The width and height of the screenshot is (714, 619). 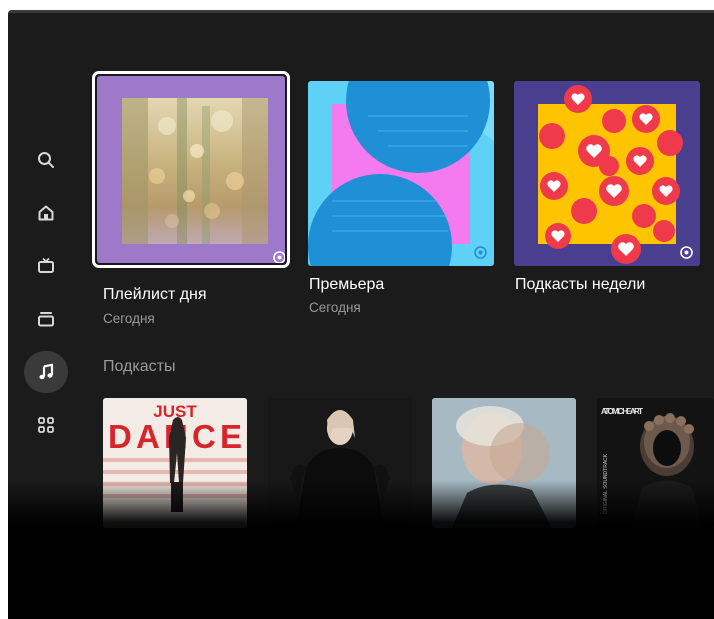 I want to click on premiere-cover, so click(x=401, y=173).